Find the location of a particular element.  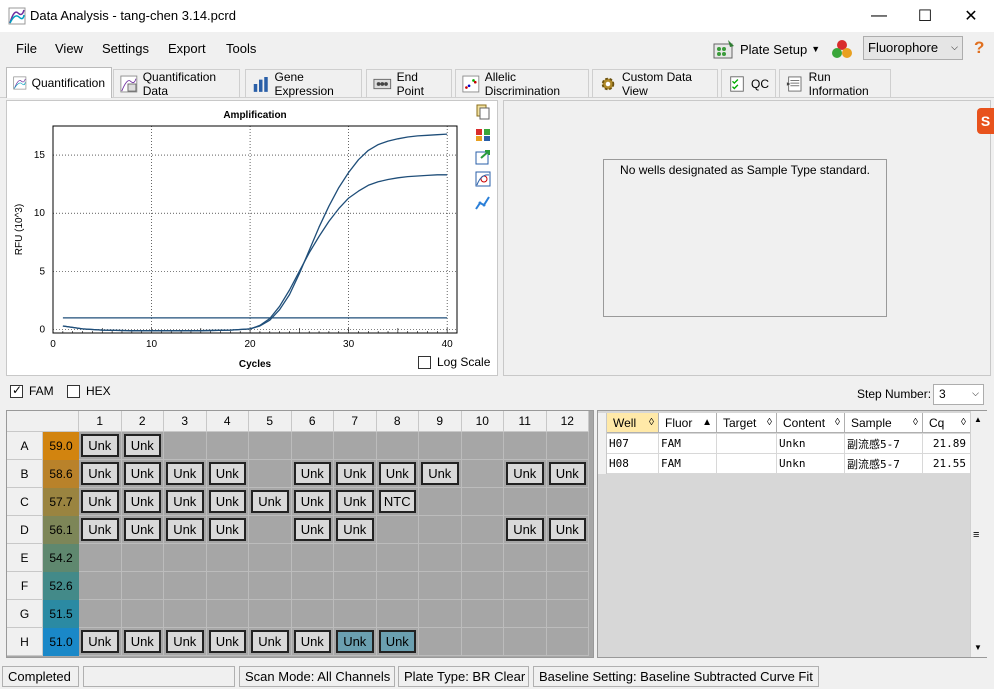

plate-row-header: H is located at coordinates (25, 642).